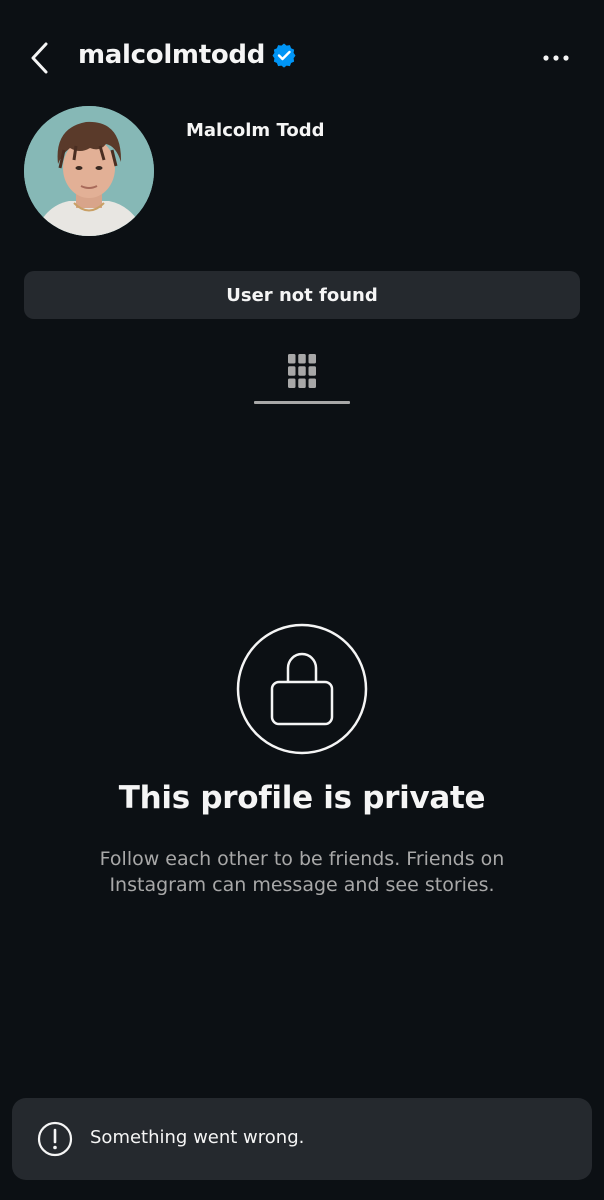 This screenshot has width=604, height=1200. What do you see at coordinates (302, 58) in the screenshot?
I see `top-bar: malcolmtodd` at bounding box center [302, 58].